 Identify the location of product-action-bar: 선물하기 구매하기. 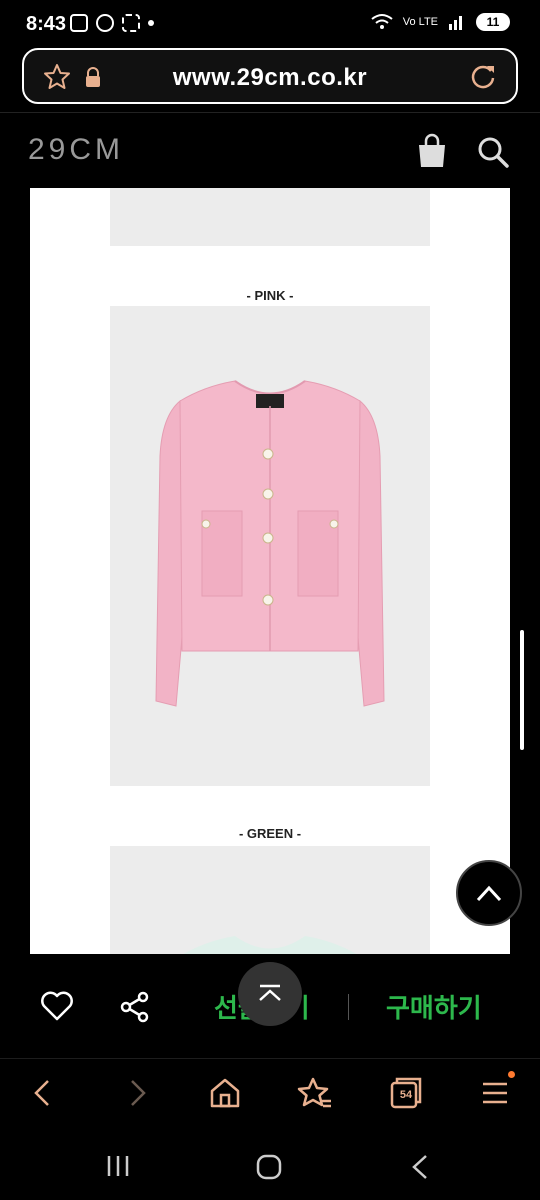
(270, 1006).